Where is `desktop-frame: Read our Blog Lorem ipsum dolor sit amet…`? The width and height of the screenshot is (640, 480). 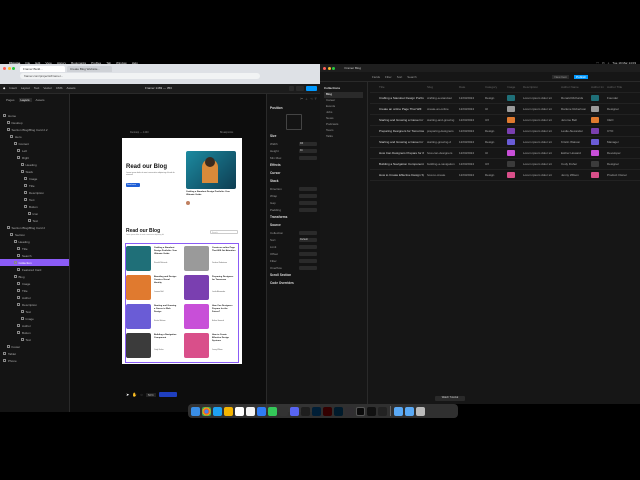
desktop-frame: Read our Blog Lorem ipsum dolor sit amet… is located at coordinates (182, 251).